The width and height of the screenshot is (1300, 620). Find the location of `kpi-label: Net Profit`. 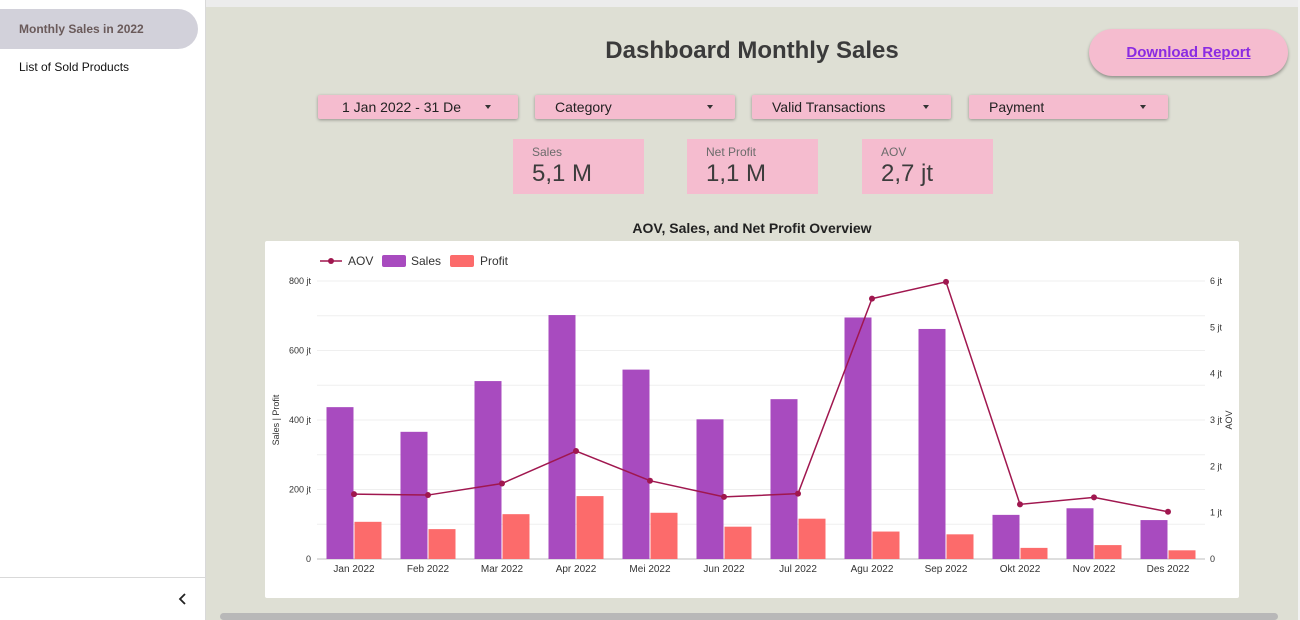

kpi-label: Net Profit is located at coordinates (731, 152).